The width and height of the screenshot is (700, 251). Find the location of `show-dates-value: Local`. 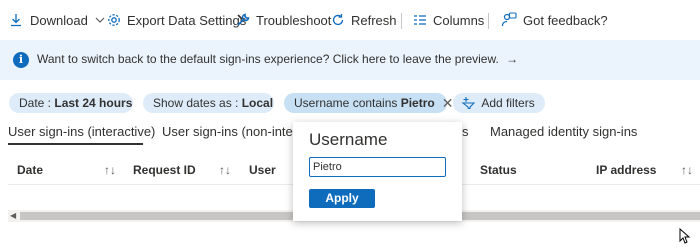

show-dates-value: Local is located at coordinates (257, 103).